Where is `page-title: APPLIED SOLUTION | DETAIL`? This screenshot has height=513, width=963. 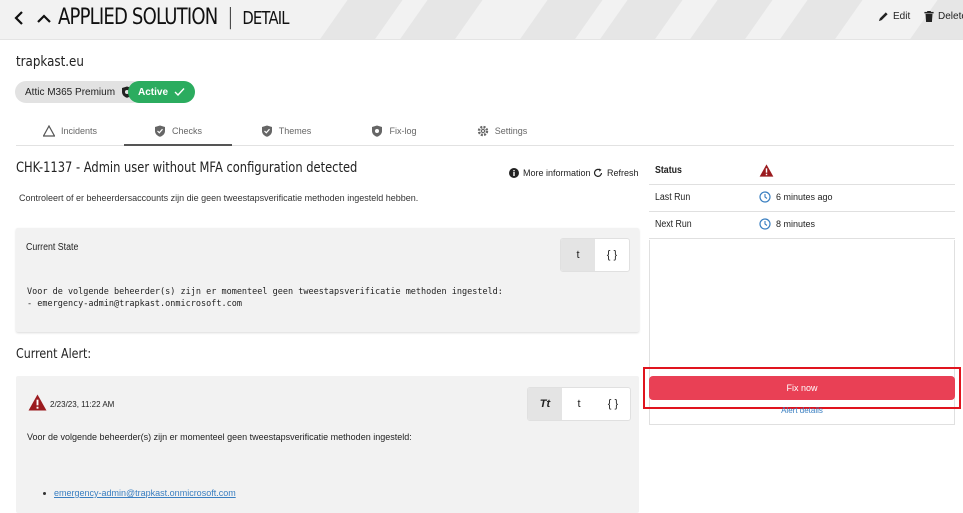
page-title: APPLIED SOLUTION | DETAIL is located at coordinates (174, 17).